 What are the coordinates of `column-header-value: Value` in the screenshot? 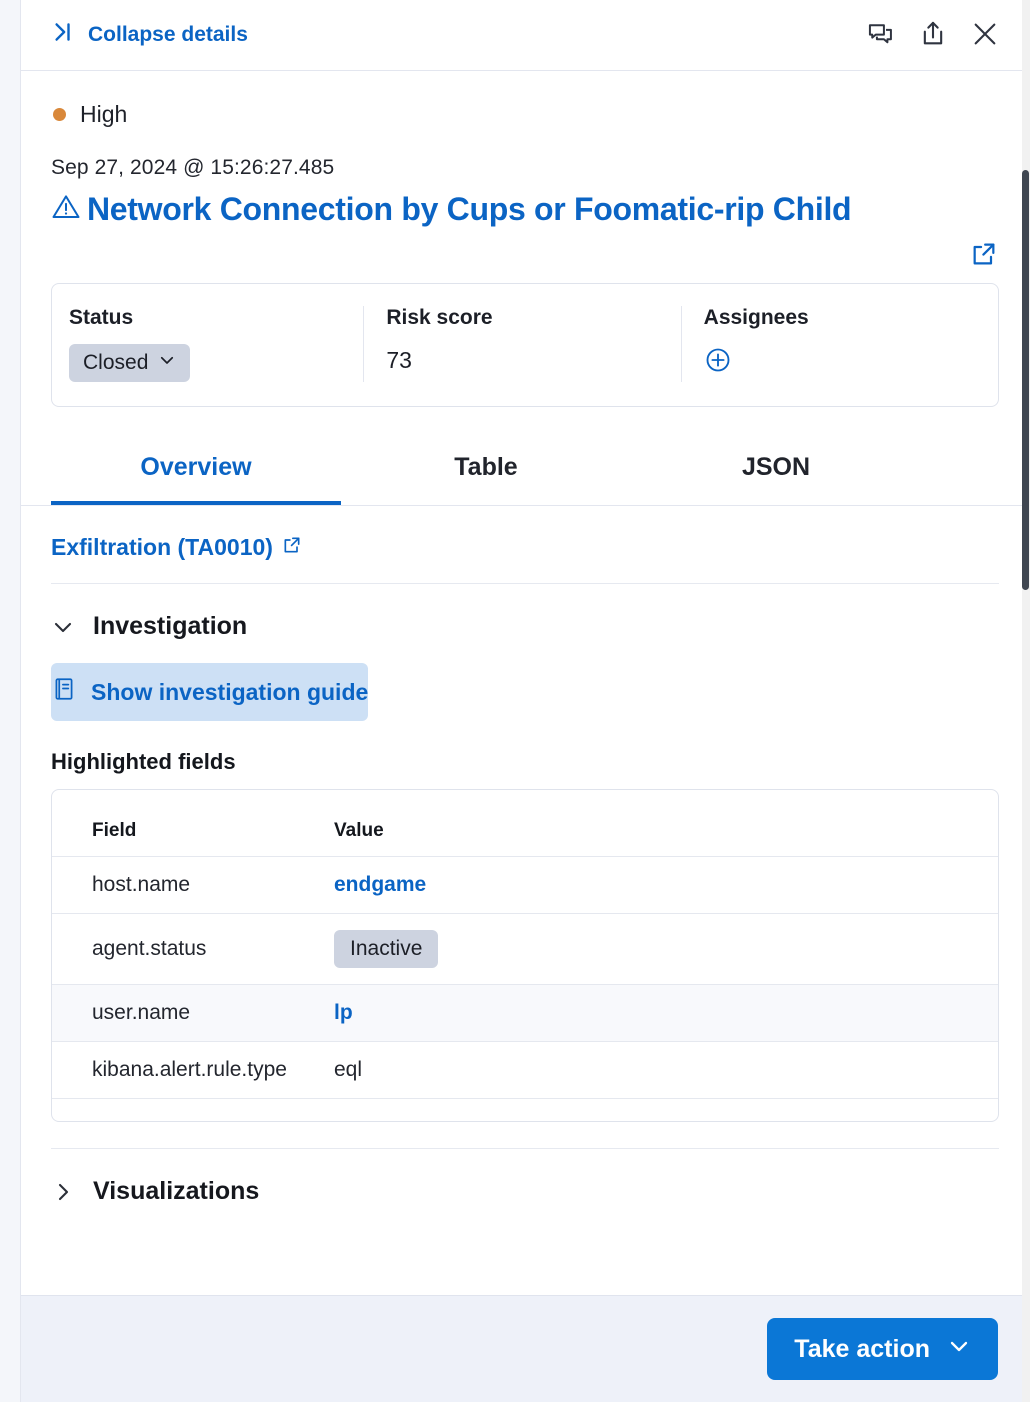 It's located at (660, 830).